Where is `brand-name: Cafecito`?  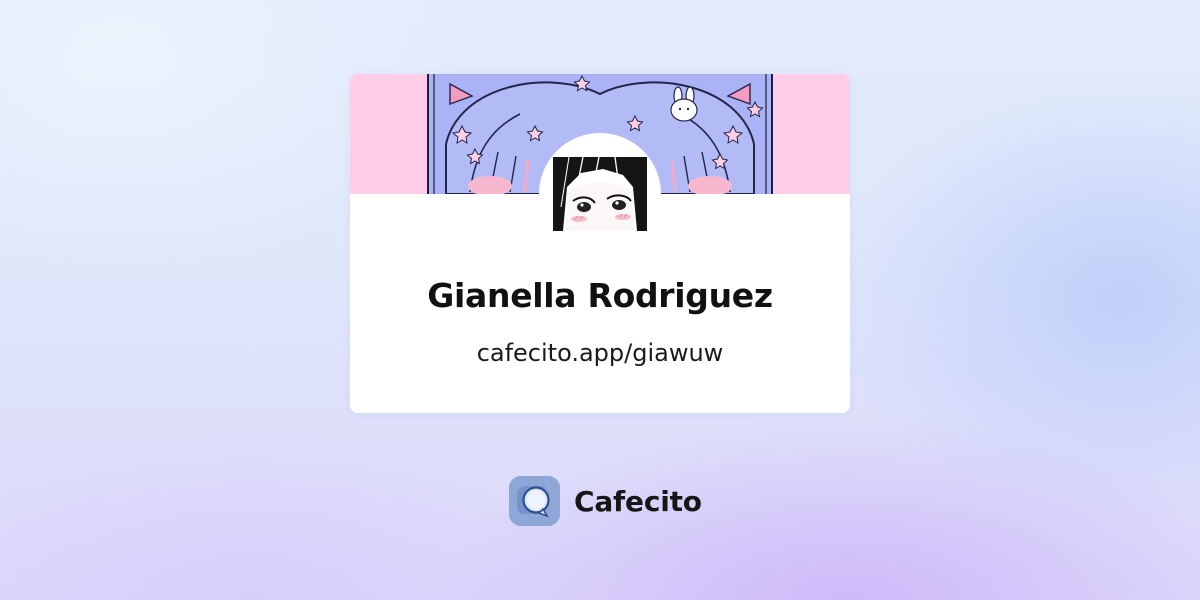 brand-name: Cafecito is located at coordinates (638, 501).